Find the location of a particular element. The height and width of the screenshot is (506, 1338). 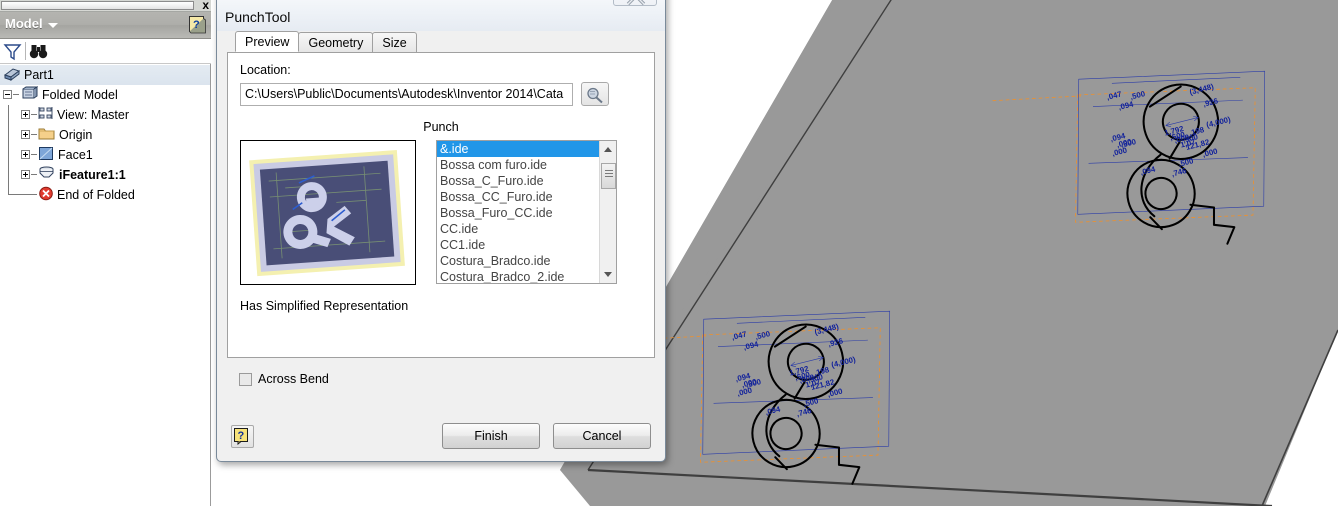

scroll-up-arrow-icon is located at coordinates (608, 149).